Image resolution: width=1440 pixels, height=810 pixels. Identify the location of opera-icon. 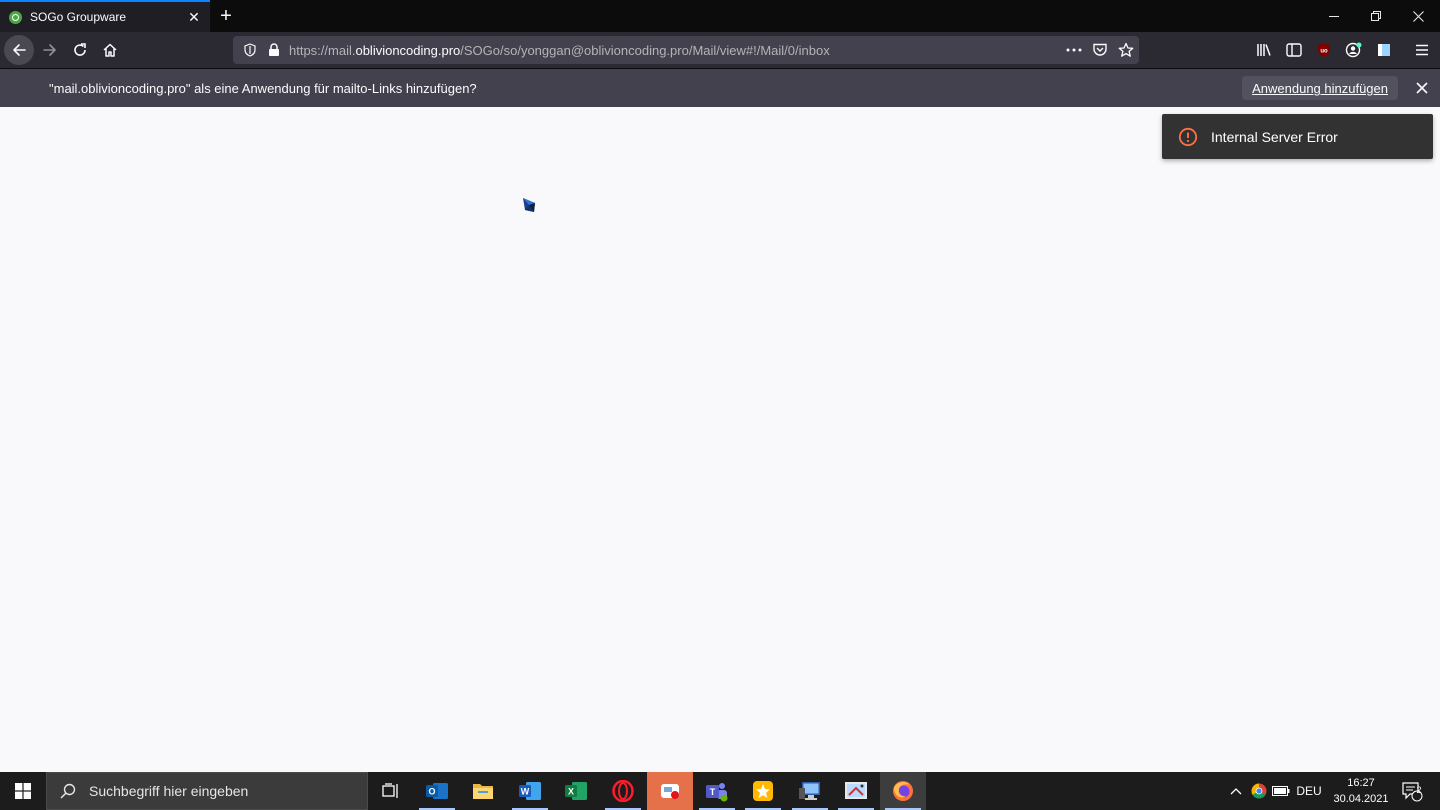
(623, 791).